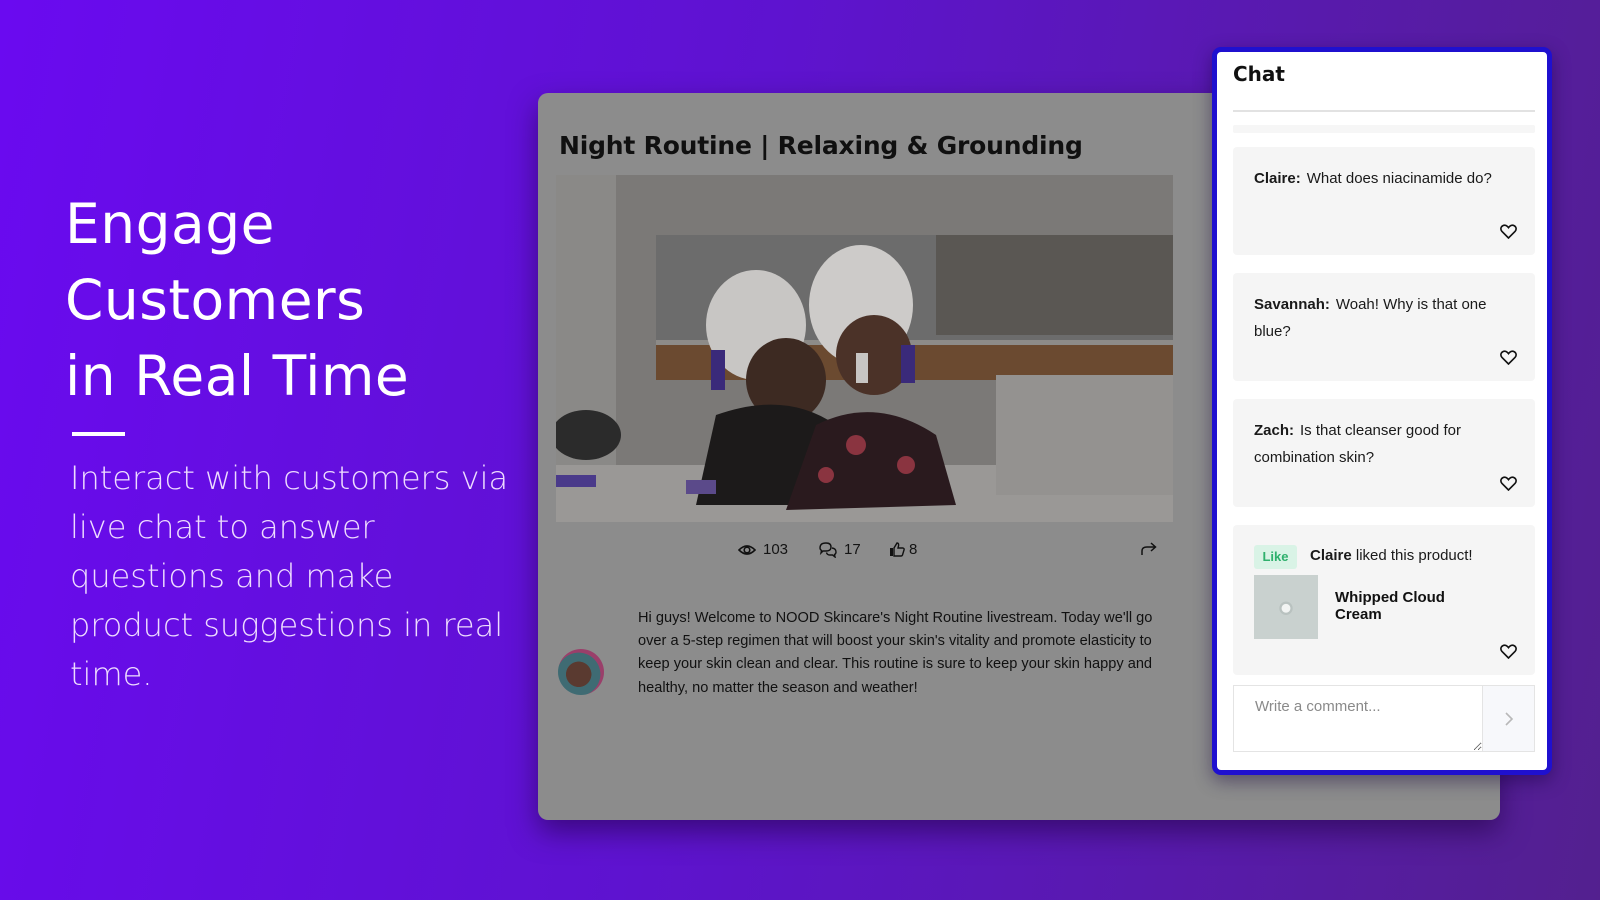 The width and height of the screenshot is (1600, 900). Describe the element at coordinates (897, 549) in the screenshot. I see `thumbs-up-icon` at that location.